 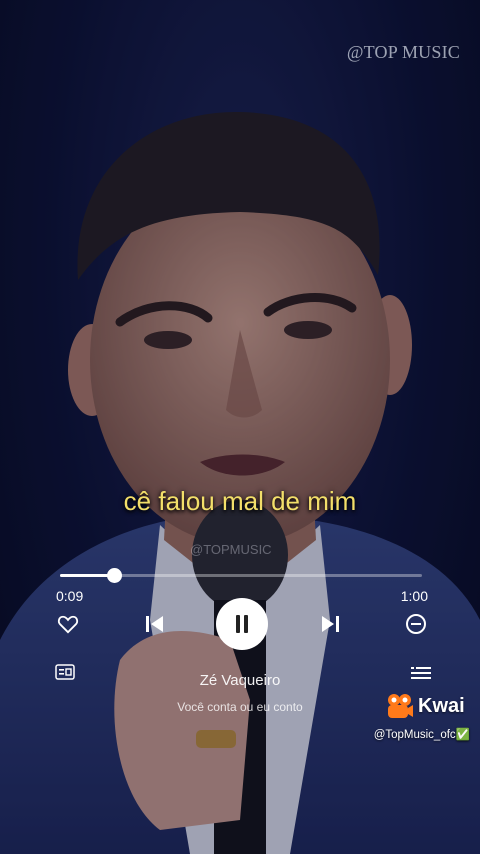 What do you see at coordinates (414, 596) in the screenshot?
I see `total-time: 1:00` at bounding box center [414, 596].